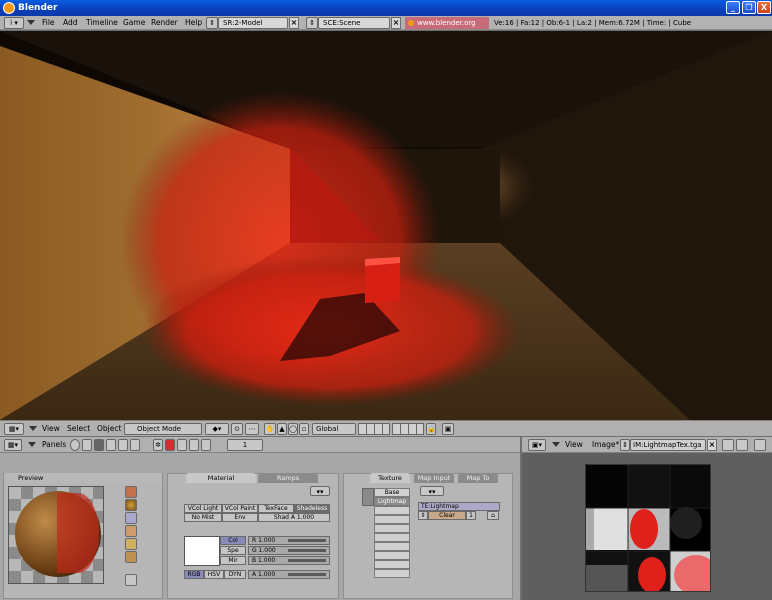  What do you see at coordinates (423, 515) in the screenshot?
I see `texture-browse-icon: ⇕` at bounding box center [423, 515].